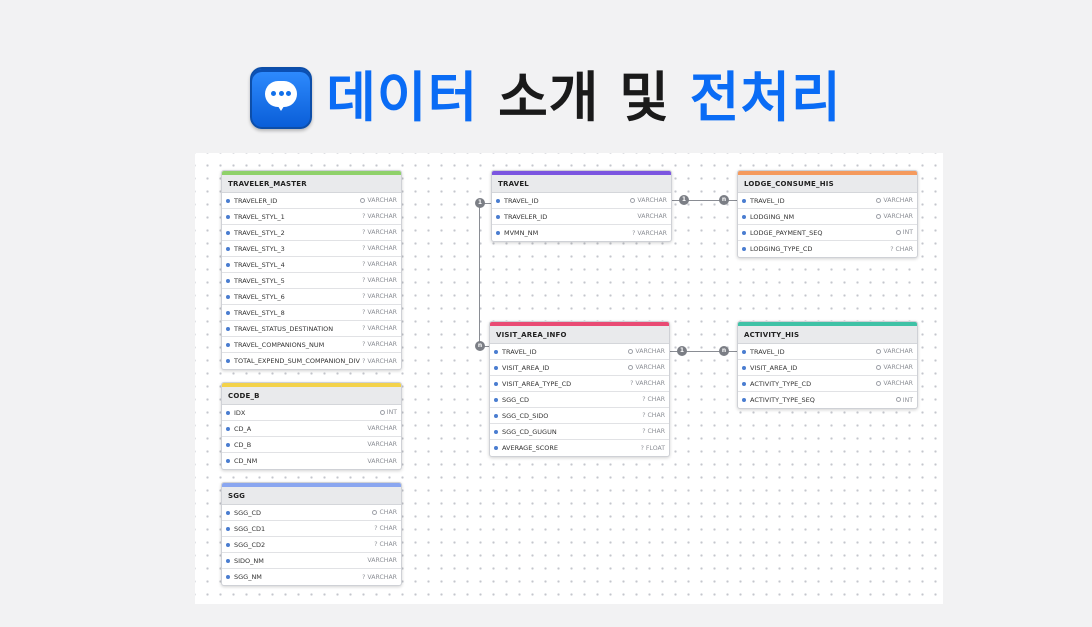 The width and height of the screenshot is (1092, 627). What do you see at coordinates (827, 217) in the screenshot?
I see `column-row: LODGING_NM VARCHAR` at bounding box center [827, 217].